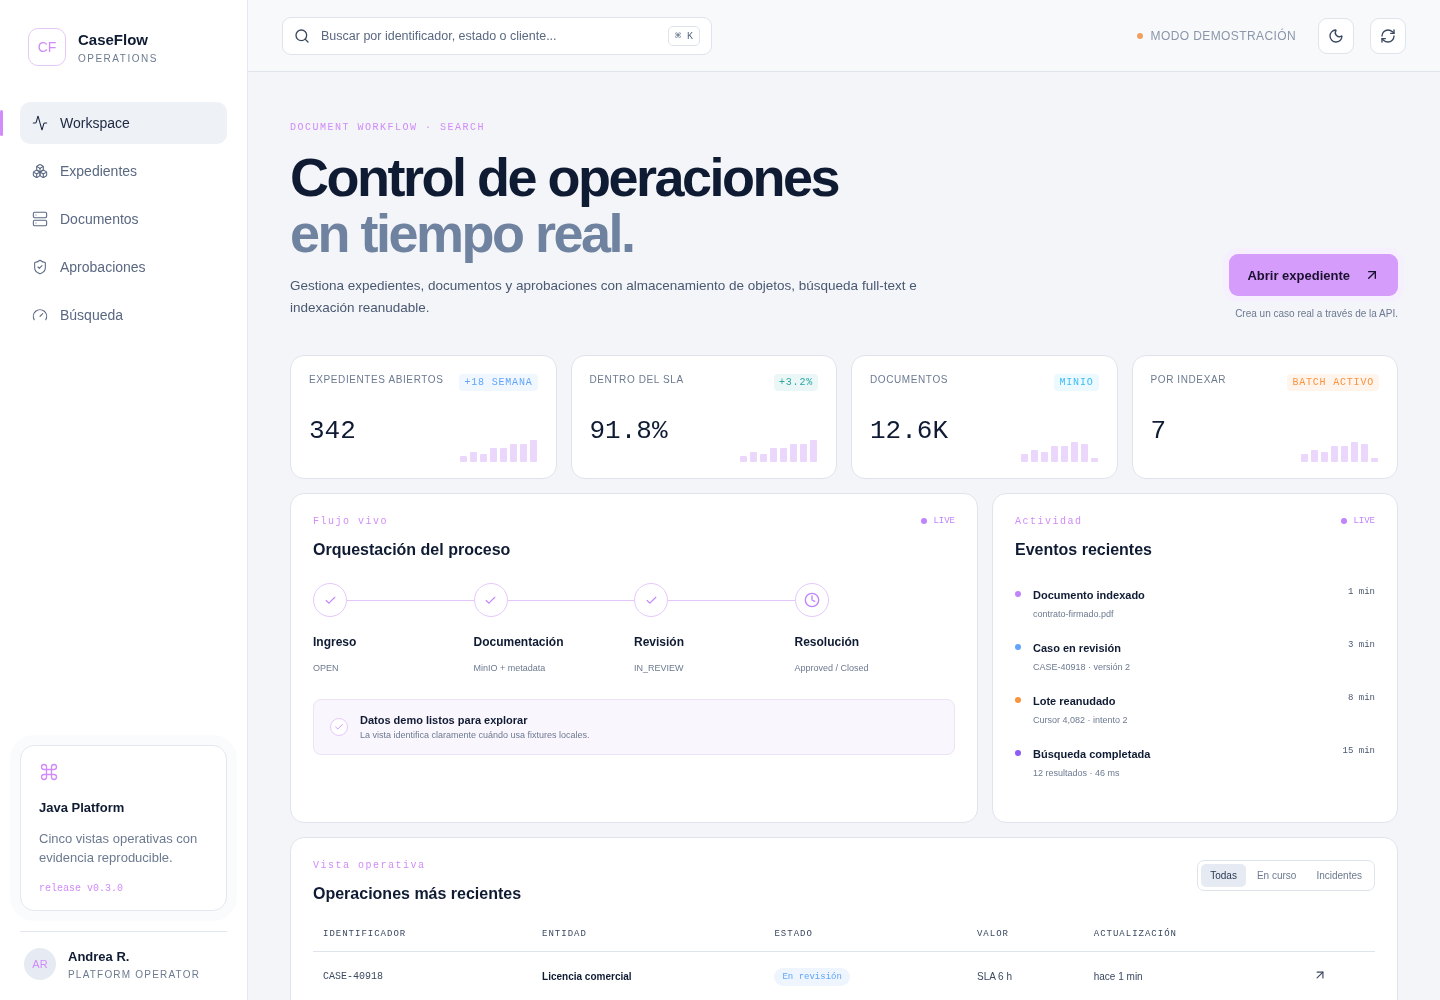  Describe the element at coordinates (1076, 382) in the screenshot. I see `stat-badge: MINIO` at that location.